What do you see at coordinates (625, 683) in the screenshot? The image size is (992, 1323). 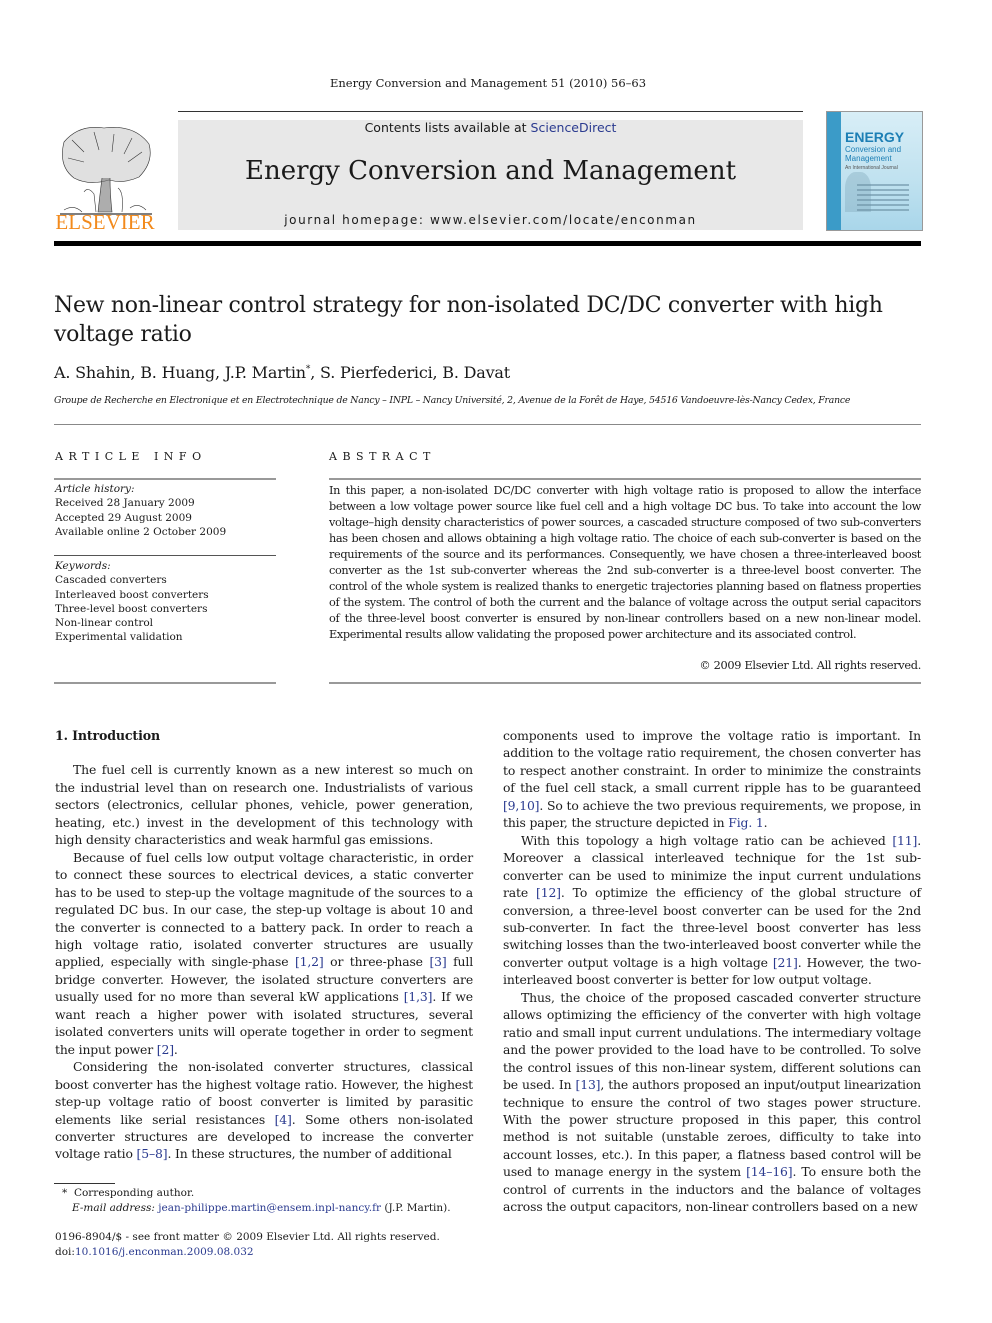 I see `abstract-bottom-rule` at bounding box center [625, 683].